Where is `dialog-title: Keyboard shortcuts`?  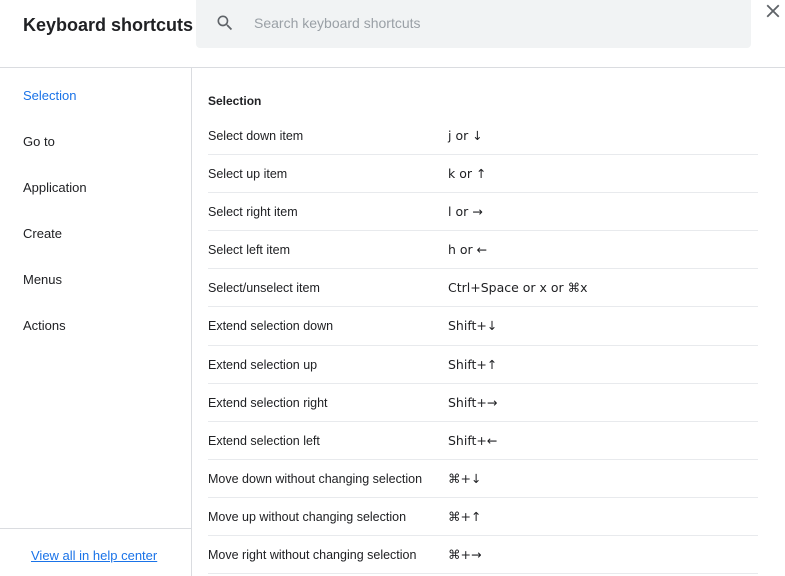 dialog-title: Keyboard shortcuts is located at coordinates (108, 25).